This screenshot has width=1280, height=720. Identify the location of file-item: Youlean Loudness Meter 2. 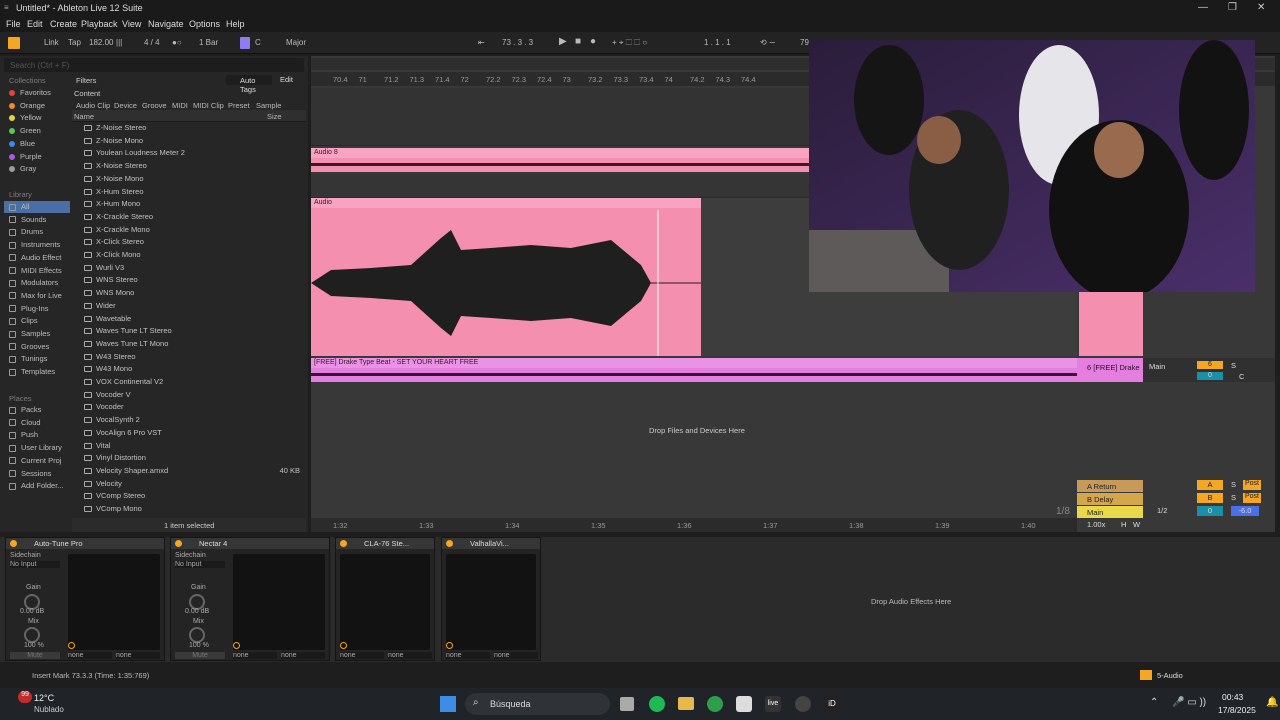
(192, 154).